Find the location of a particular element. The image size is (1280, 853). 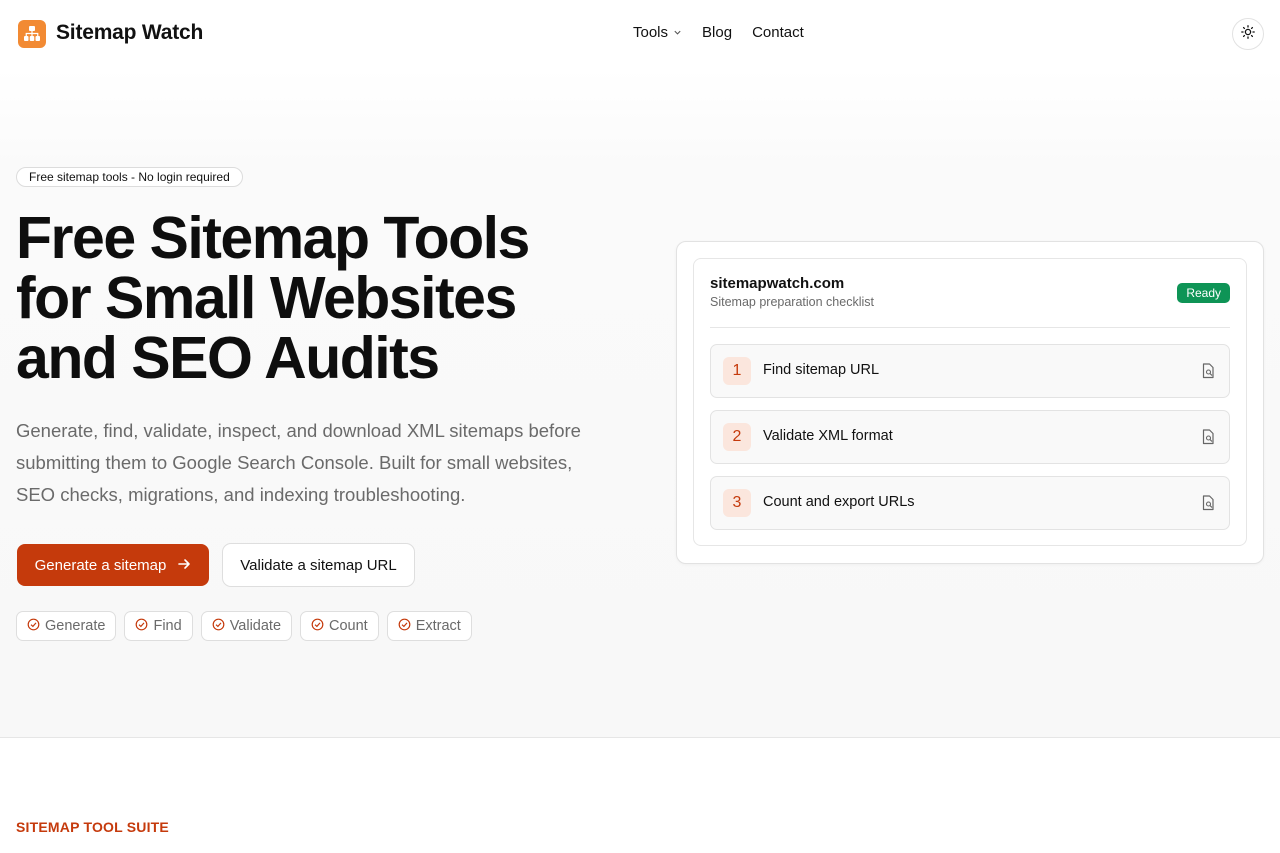

sitemap-logo-icon is located at coordinates (32, 34).